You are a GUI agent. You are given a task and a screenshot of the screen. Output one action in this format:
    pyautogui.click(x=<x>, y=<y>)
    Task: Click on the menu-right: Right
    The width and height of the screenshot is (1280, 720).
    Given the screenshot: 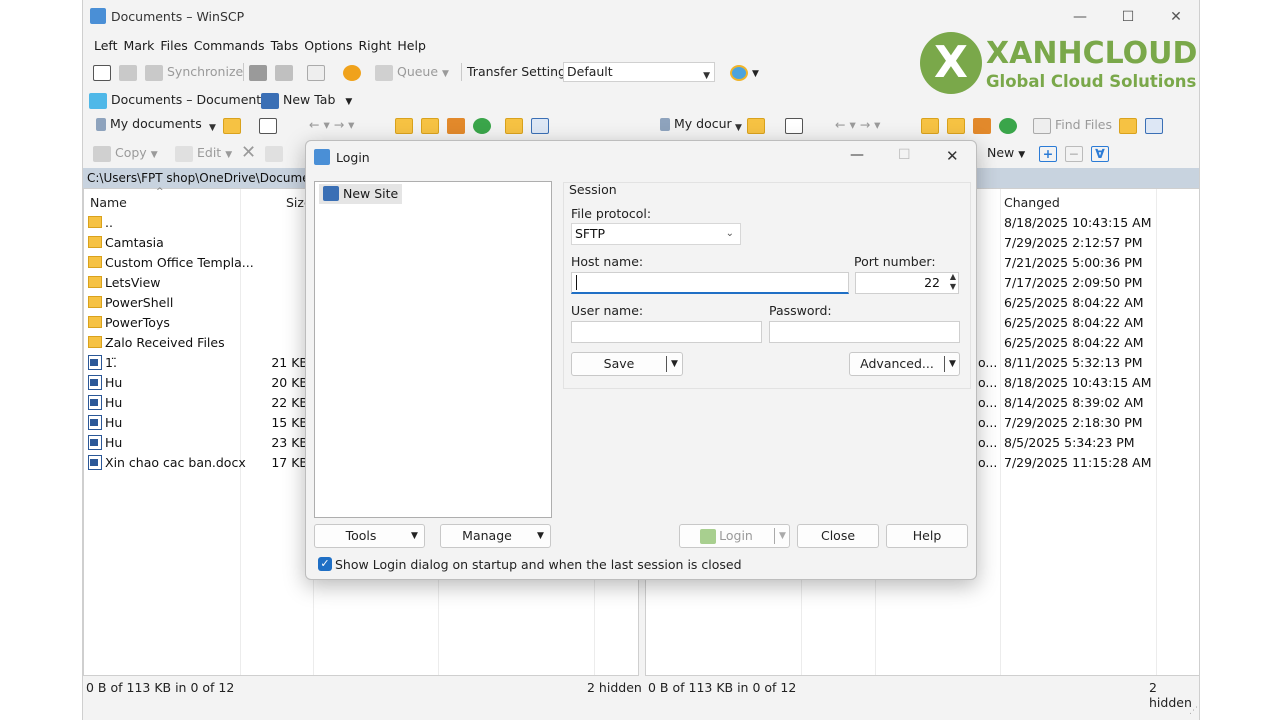 What is the action you would take?
    pyautogui.click(x=374, y=46)
    